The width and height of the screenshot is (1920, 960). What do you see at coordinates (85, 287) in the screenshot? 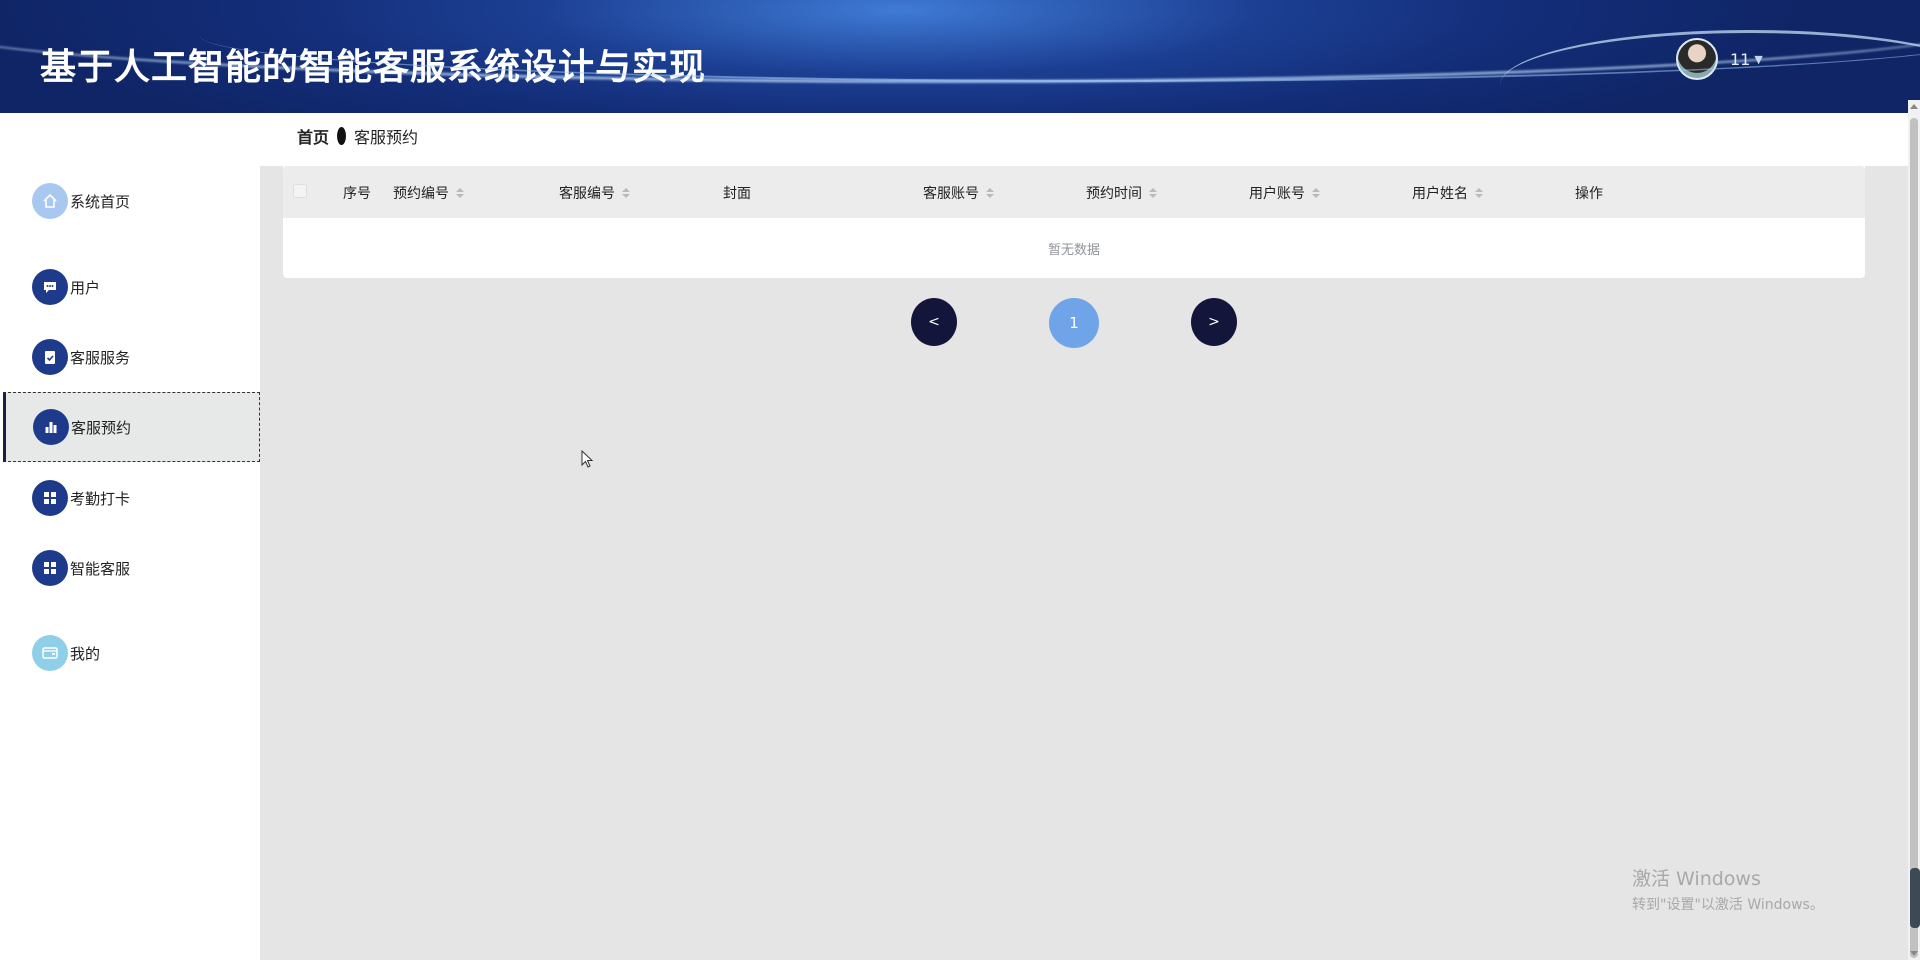
I see `sidebar-item-label: 用户` at bounding box center [85, 287].